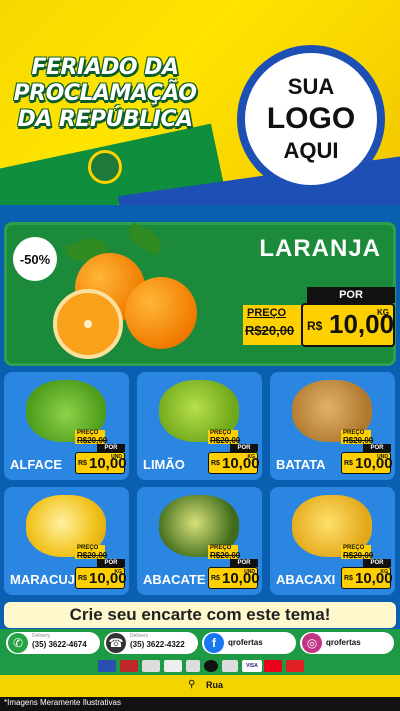 This screenshot has width=400, height=711. I want to click on product-card: MARACUJÁ PREÇO R$20,00 POR R$ 10,00 KG, so click(66, 541).